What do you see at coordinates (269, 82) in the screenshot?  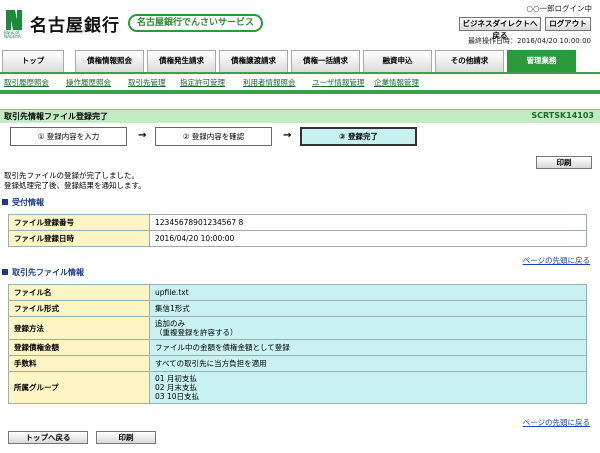 I see `subnav-user-info-inquiry: 利用者情報照会` at bounding box center [269, 82].